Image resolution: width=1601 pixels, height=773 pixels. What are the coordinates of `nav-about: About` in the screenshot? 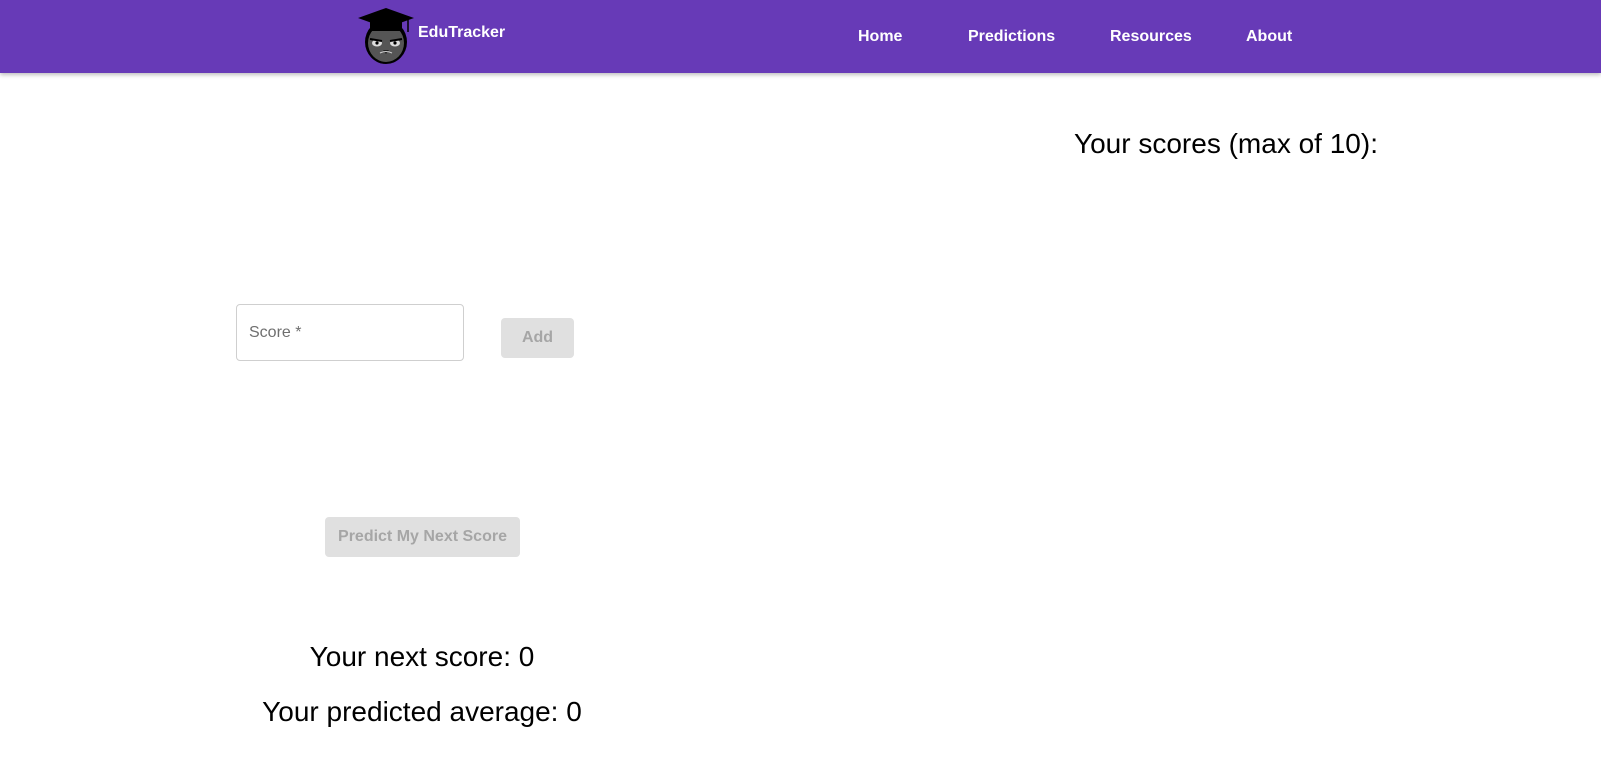 It's located at (1269, 37).